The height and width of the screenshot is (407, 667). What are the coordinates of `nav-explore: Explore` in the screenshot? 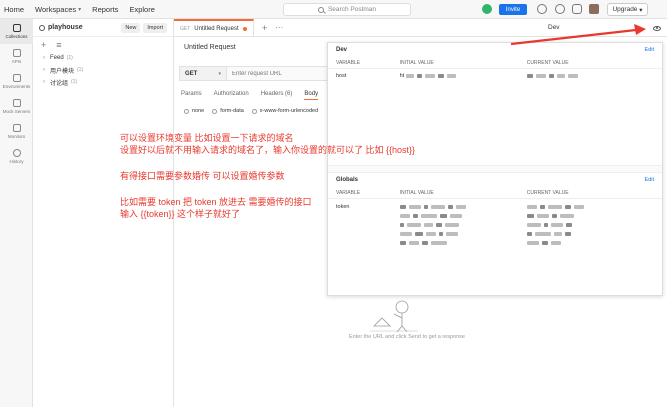 It's located at (141, 9).